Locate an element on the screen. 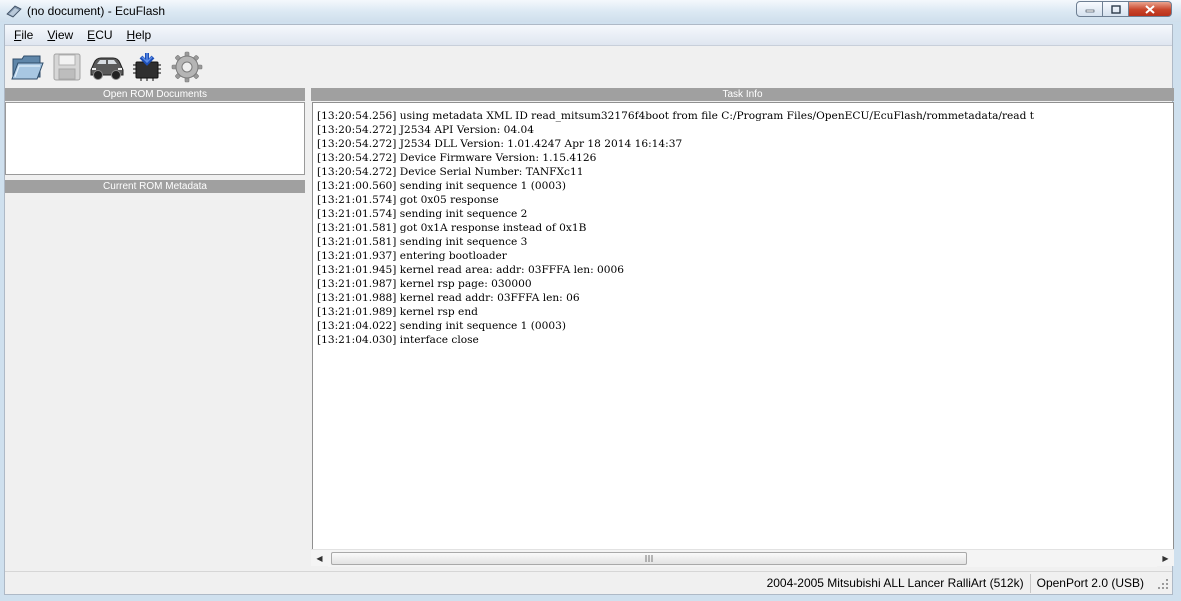  menu-ecu-accel: E is located at coordinates (91, 35).